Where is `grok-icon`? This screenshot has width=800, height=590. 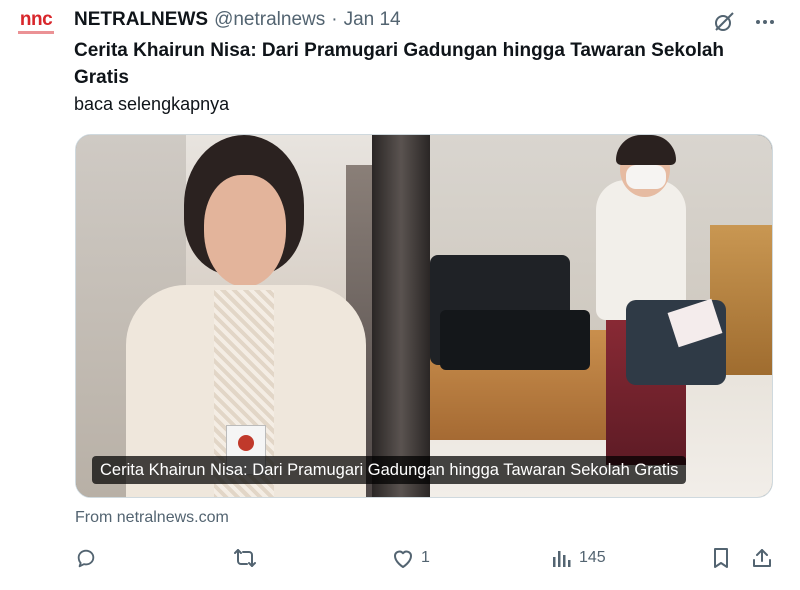 grok-icon is located at coordinates (724, 22).